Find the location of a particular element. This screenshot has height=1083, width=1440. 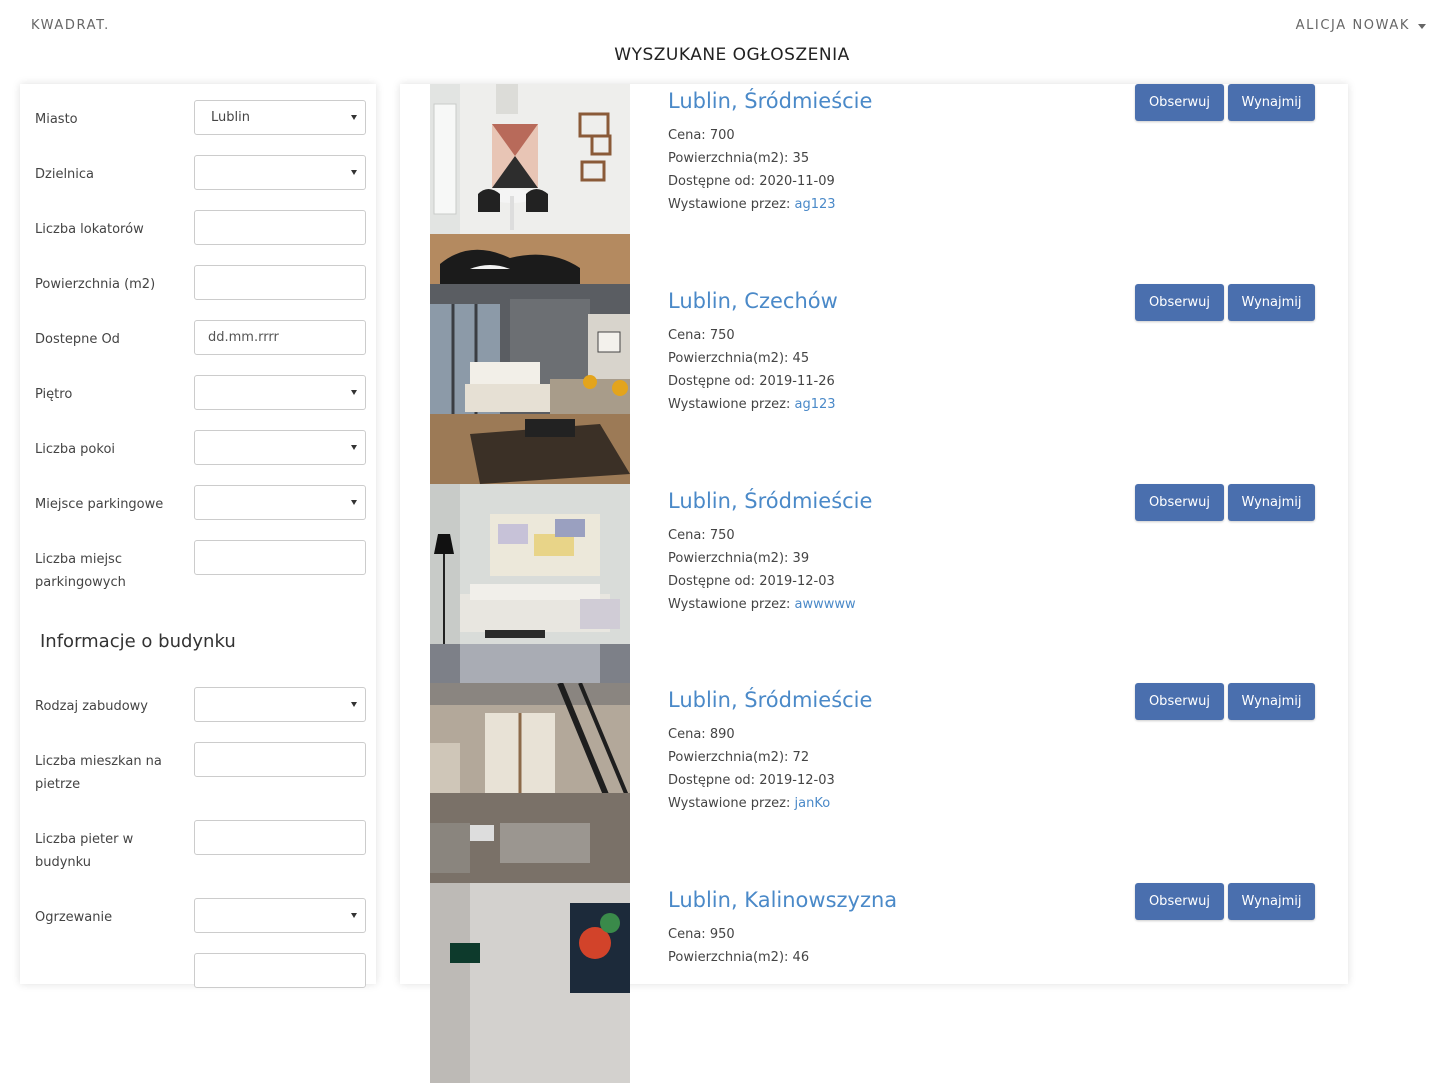

filter-label: Liczba miejsc parkingowych is located at coordinates (80, 571).